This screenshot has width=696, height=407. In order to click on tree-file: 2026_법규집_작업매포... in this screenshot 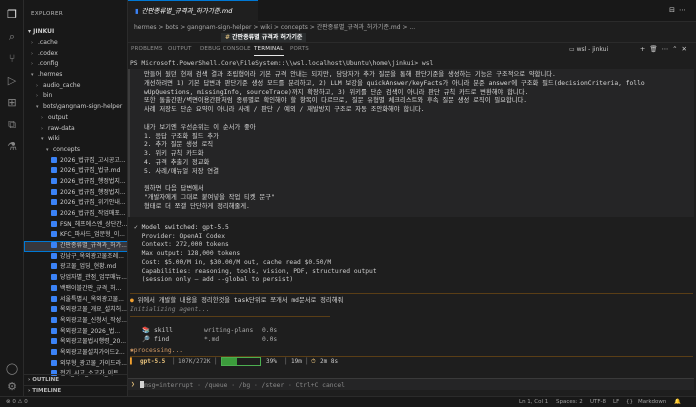, I will do `click(75, 214)`.